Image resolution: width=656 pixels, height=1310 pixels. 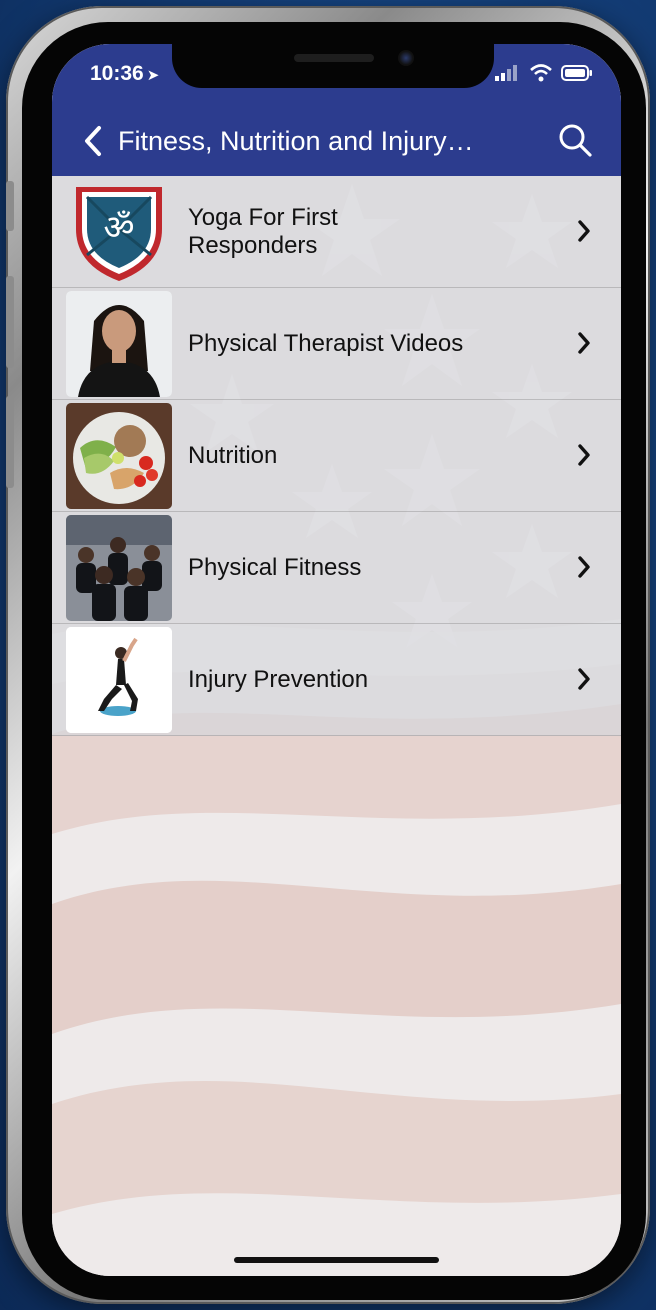 What do you see at coordinates (118, 228) in the screenshot?
I see `svg-text: ॐ` at bounding box center [118, 228].